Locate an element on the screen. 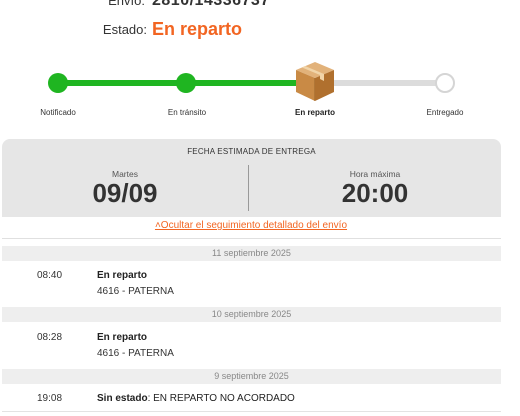 The image size is (520, 416). event-status-text: Sin estado is located at coordinates (122, 398).